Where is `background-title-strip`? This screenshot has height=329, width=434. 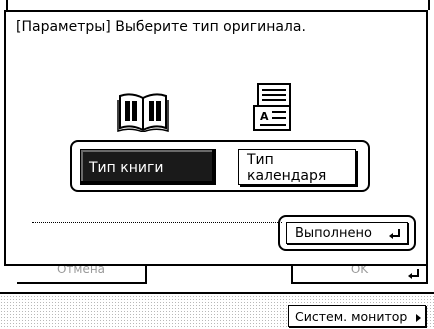 background-title-strip is located at coordinates (218, 5).